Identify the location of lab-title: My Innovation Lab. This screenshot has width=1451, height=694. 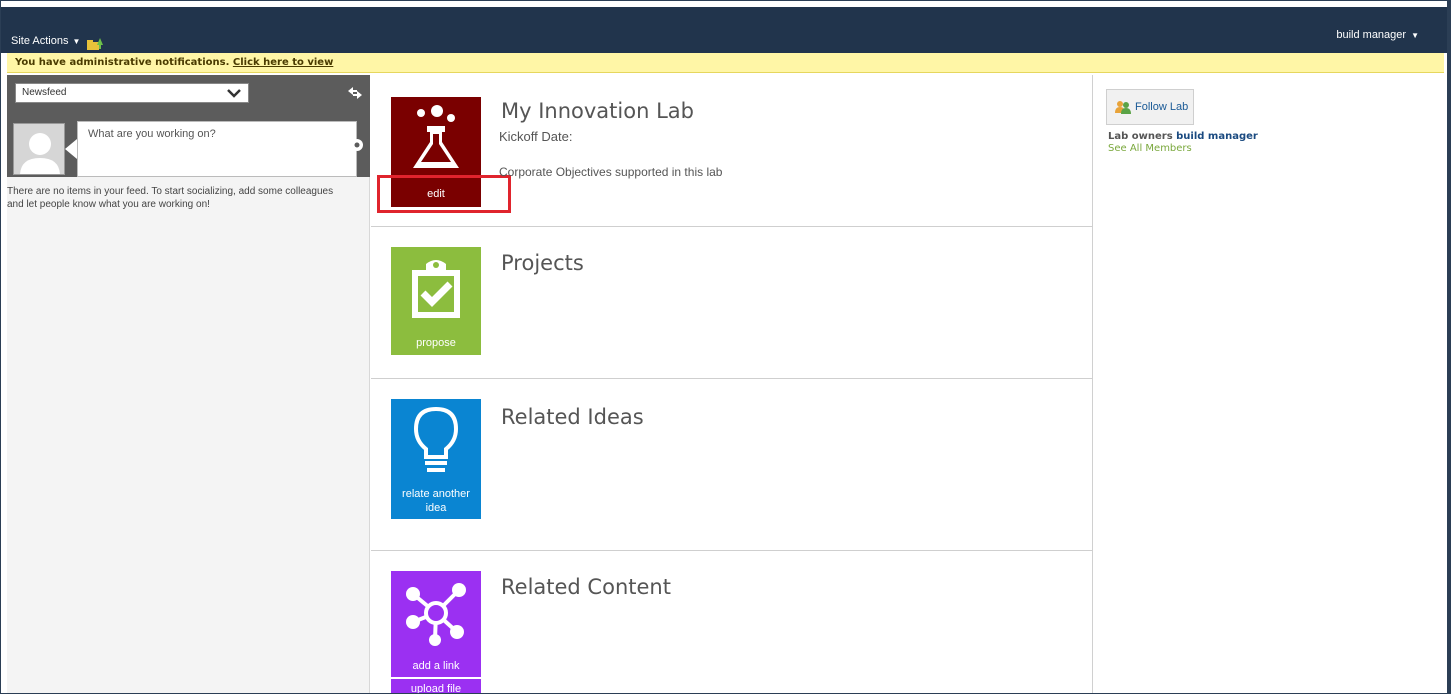
(597, 111).